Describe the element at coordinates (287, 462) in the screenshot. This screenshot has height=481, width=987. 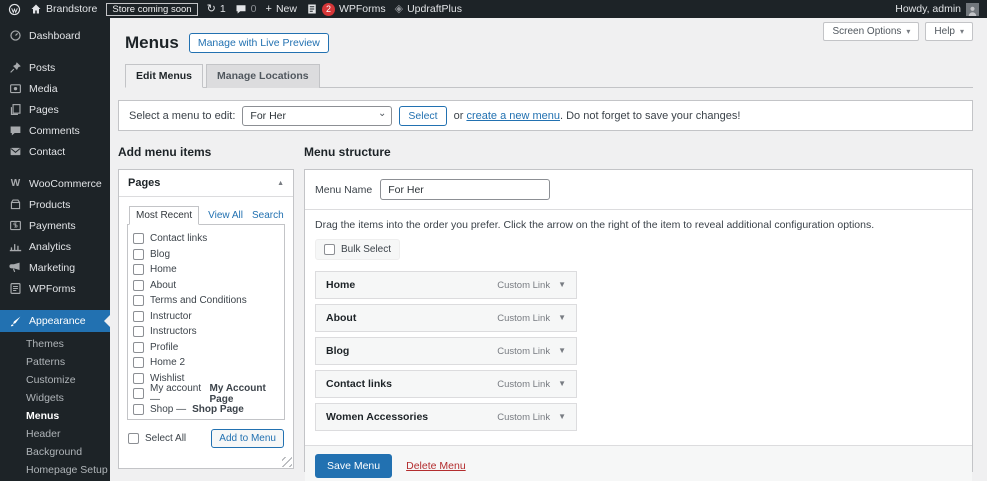
I see `resize-handle` at that location.